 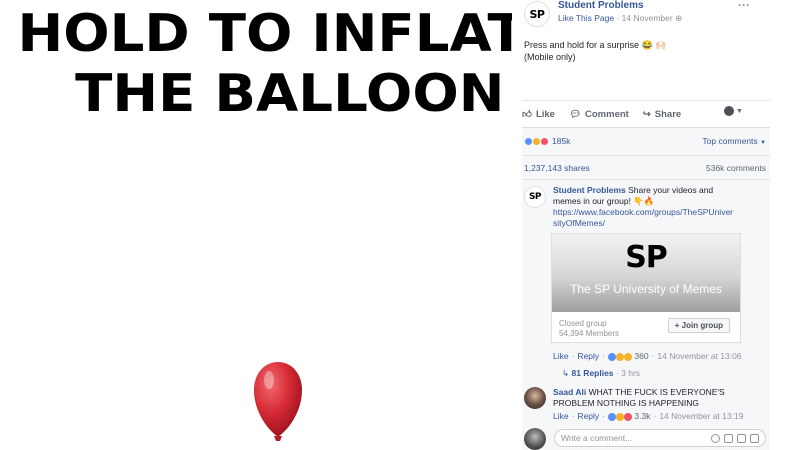 I want to click on wow-reaction-icon, so click(x=628, y=356).